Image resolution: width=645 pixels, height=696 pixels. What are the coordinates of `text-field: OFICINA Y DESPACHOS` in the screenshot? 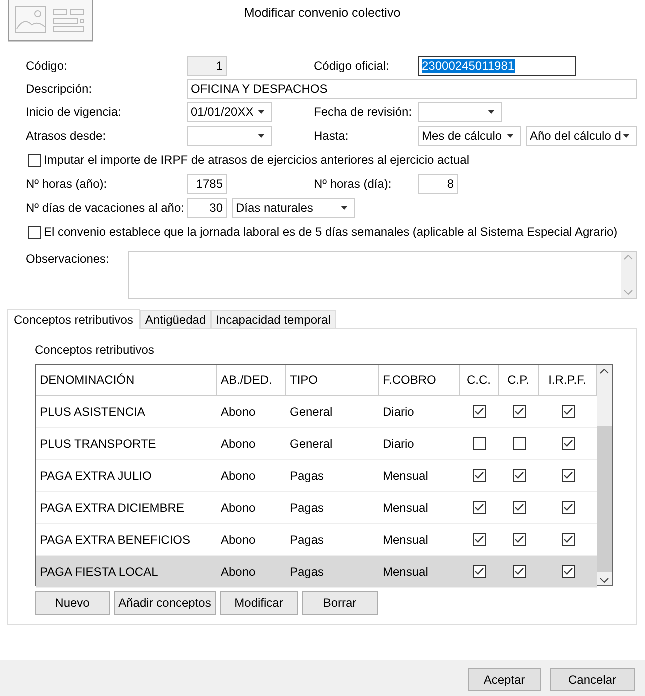 It's located at (412, 89).